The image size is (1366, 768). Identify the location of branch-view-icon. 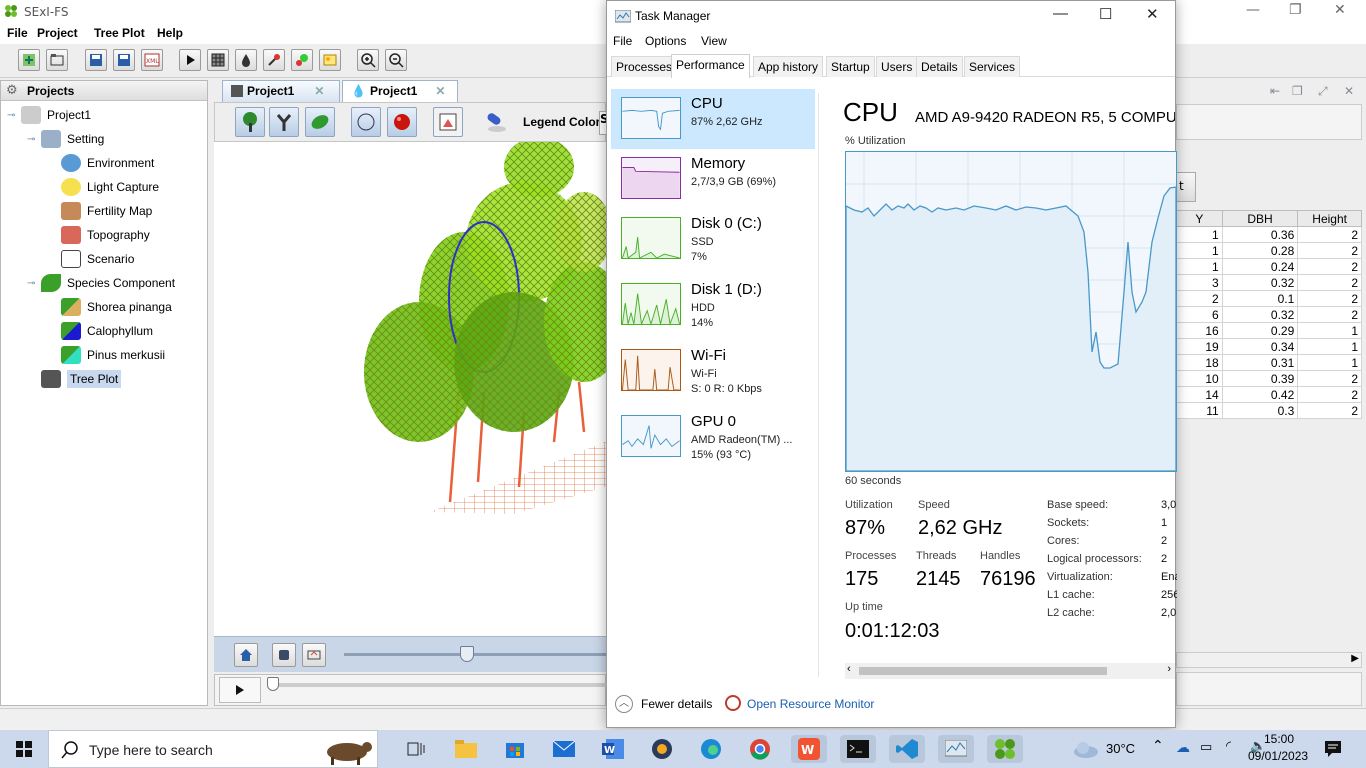
(284, 122).